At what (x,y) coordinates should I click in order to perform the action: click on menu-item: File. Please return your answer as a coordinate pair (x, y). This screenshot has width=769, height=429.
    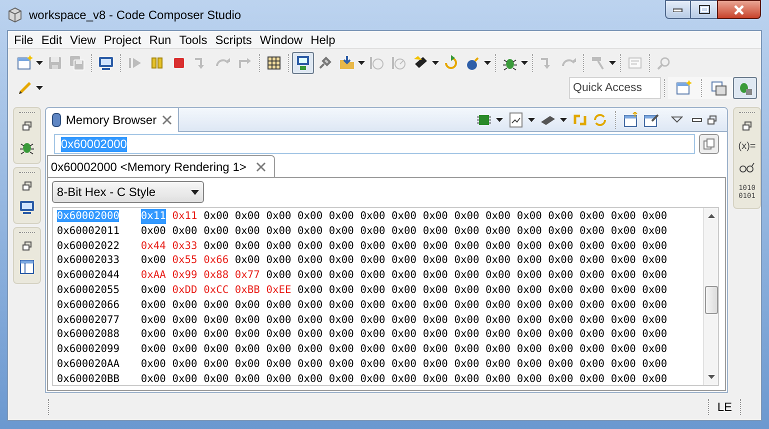
    Looking at the image, I should click on (24, 39).